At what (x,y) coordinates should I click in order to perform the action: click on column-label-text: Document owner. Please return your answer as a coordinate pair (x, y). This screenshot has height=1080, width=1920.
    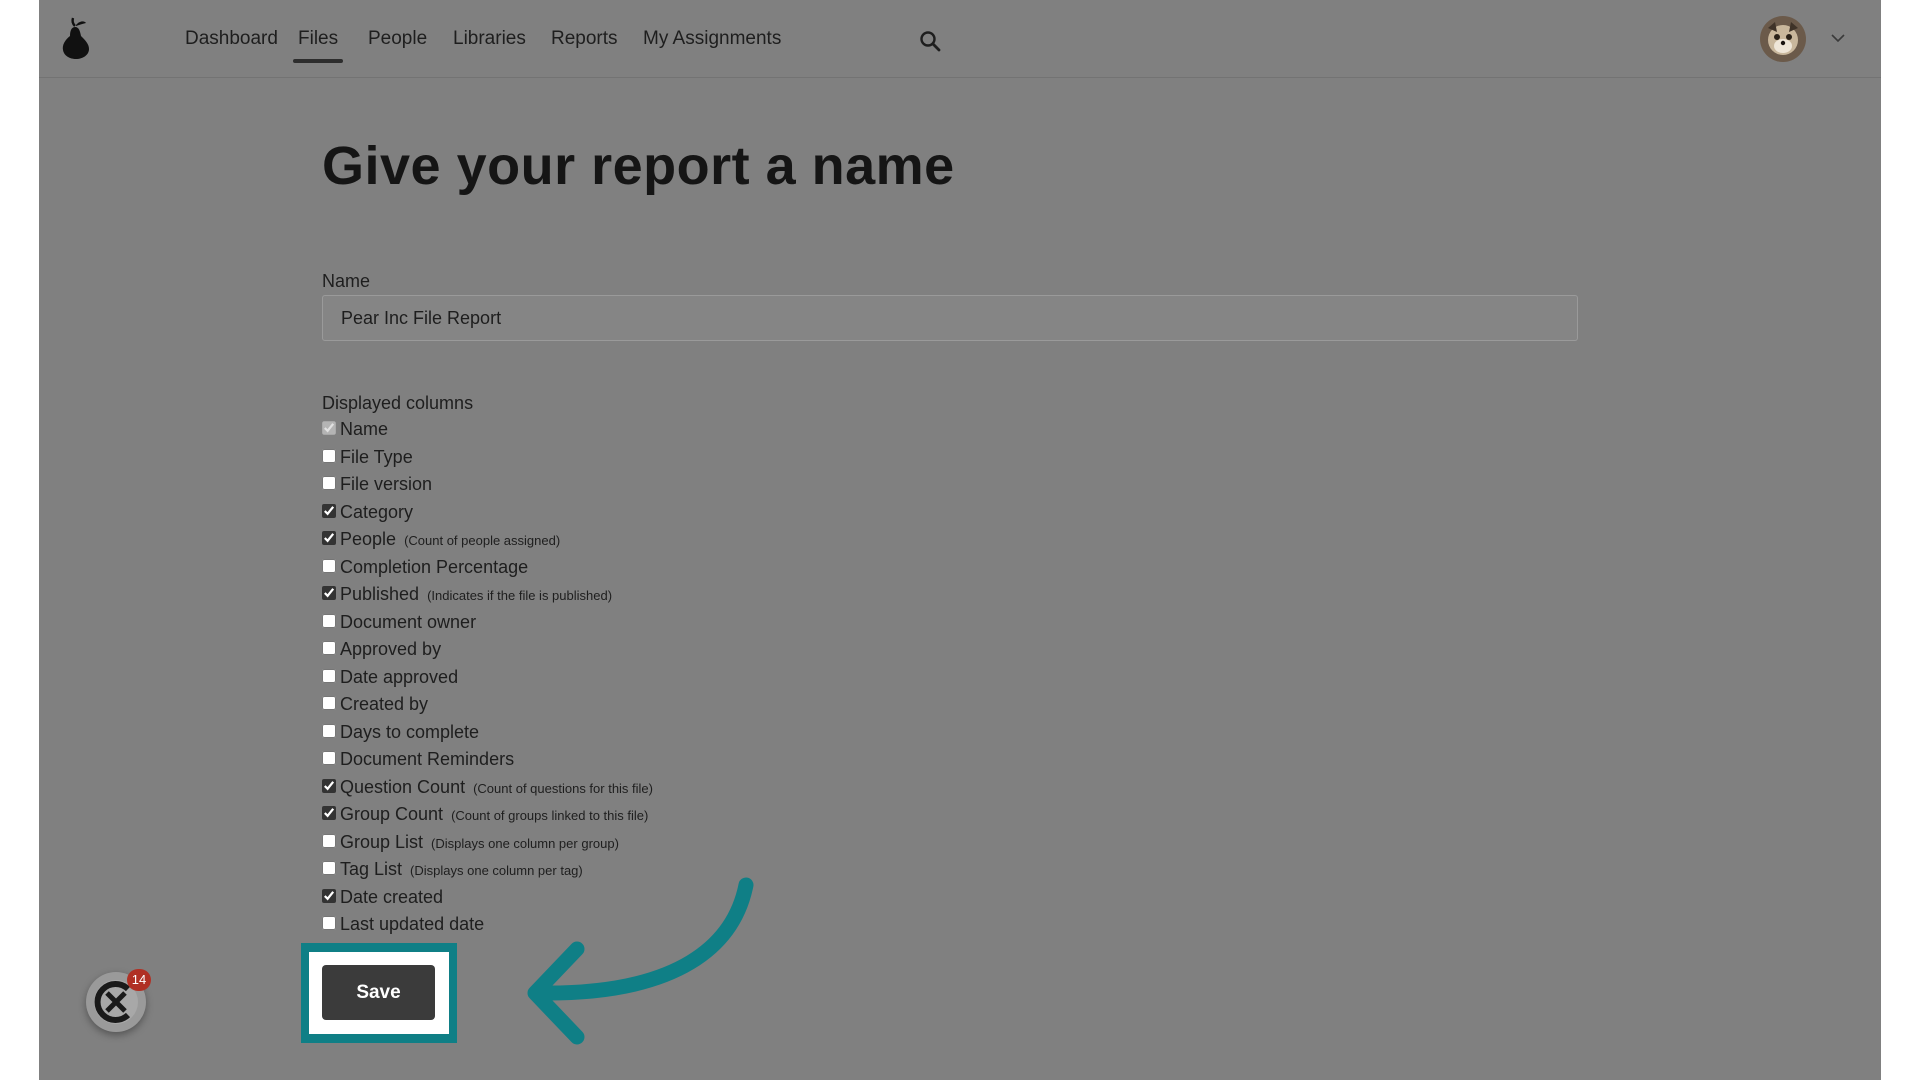
    Looking at the image, I should click on (408, 621).